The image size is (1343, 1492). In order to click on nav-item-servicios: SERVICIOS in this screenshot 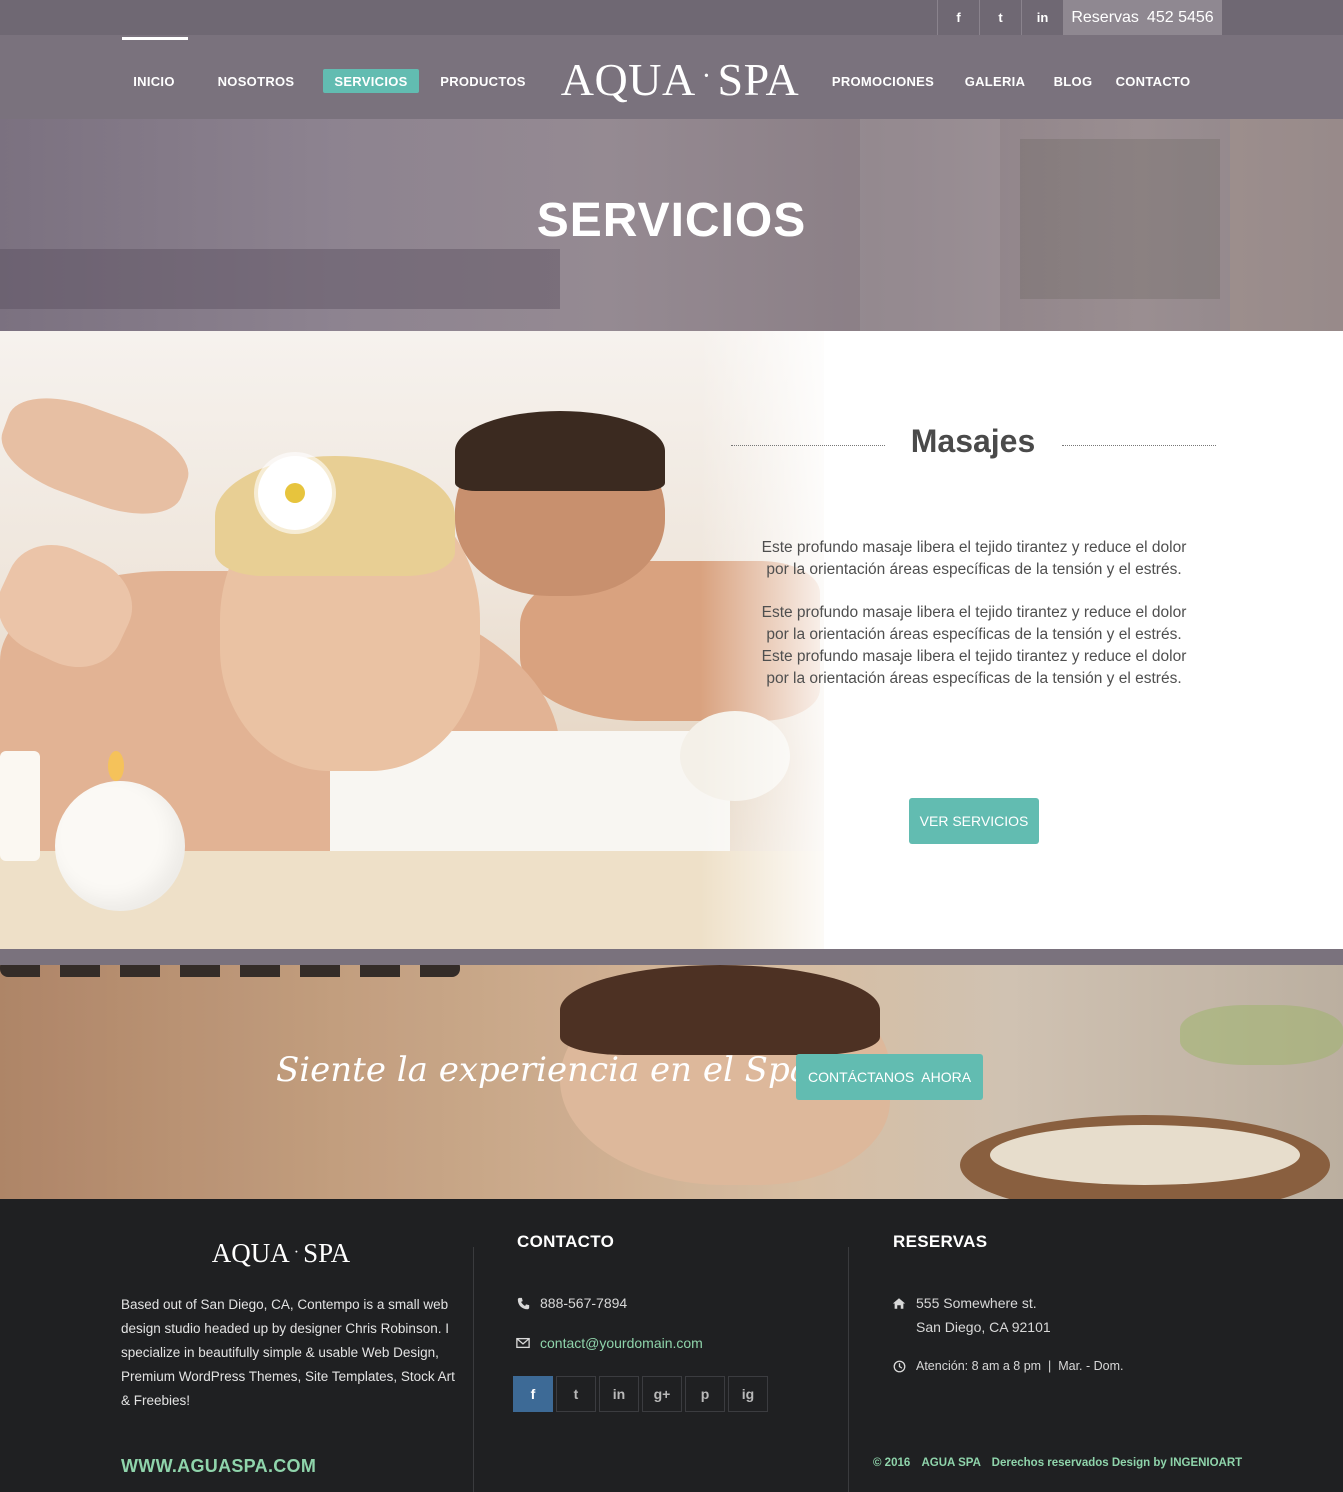, I will do `click(371, 81)`.